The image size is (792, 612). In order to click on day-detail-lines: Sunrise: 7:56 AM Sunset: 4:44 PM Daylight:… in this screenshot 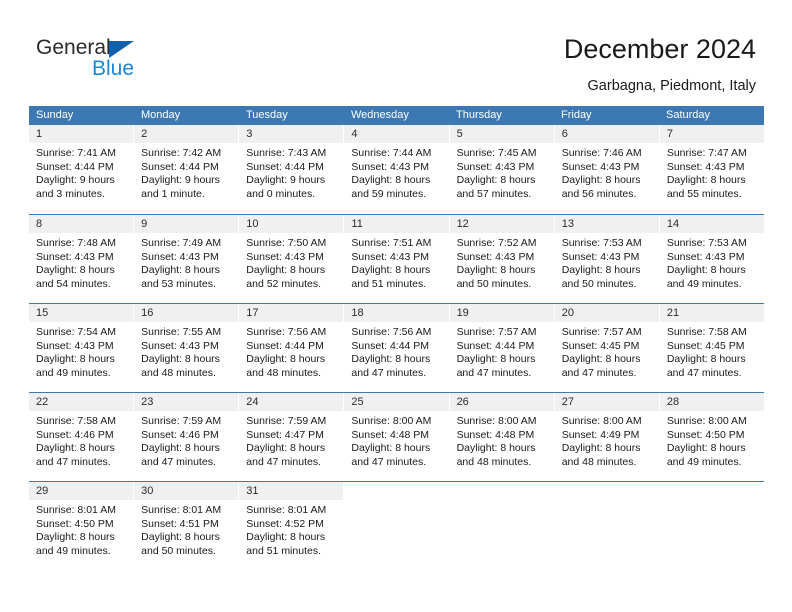, I will do `click(396, 351)`.